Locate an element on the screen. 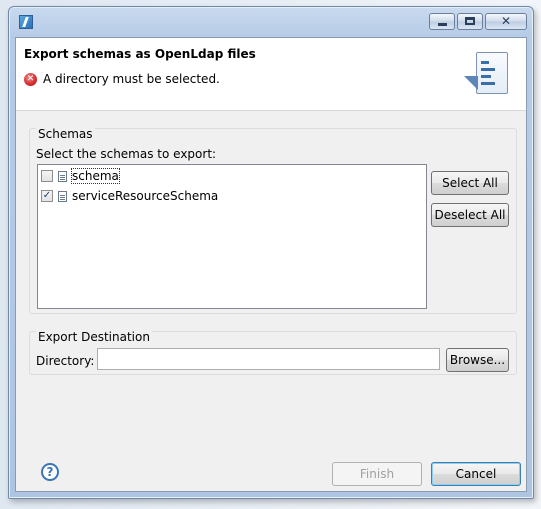  maximize-button is located at coordinates (470, 21).